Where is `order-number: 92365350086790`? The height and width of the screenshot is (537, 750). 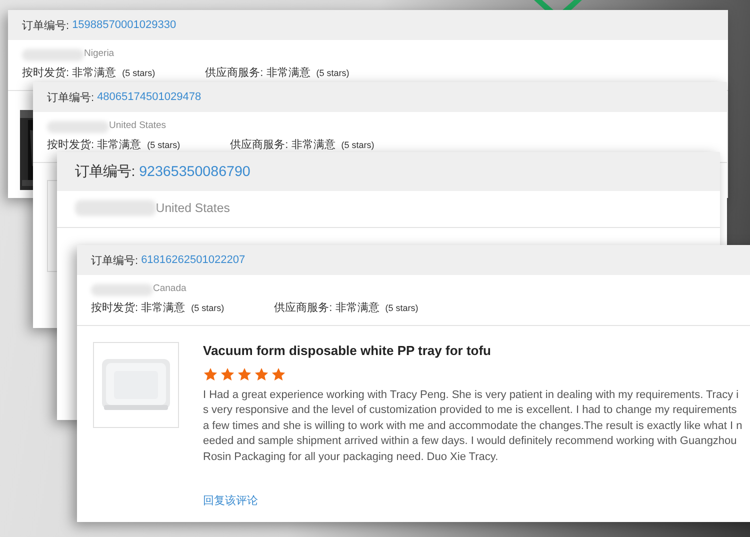
order-number: 92365350086790 is located at coordinates (194, 172).